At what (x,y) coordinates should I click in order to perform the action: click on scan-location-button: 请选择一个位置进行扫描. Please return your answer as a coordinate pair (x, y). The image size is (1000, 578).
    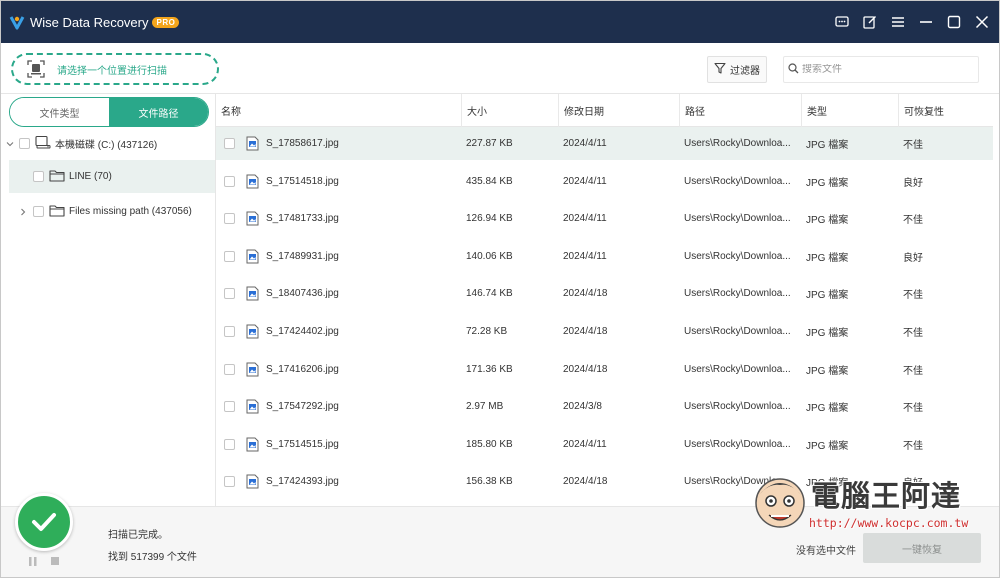
    Looking at the image, I should click on (115, 69).